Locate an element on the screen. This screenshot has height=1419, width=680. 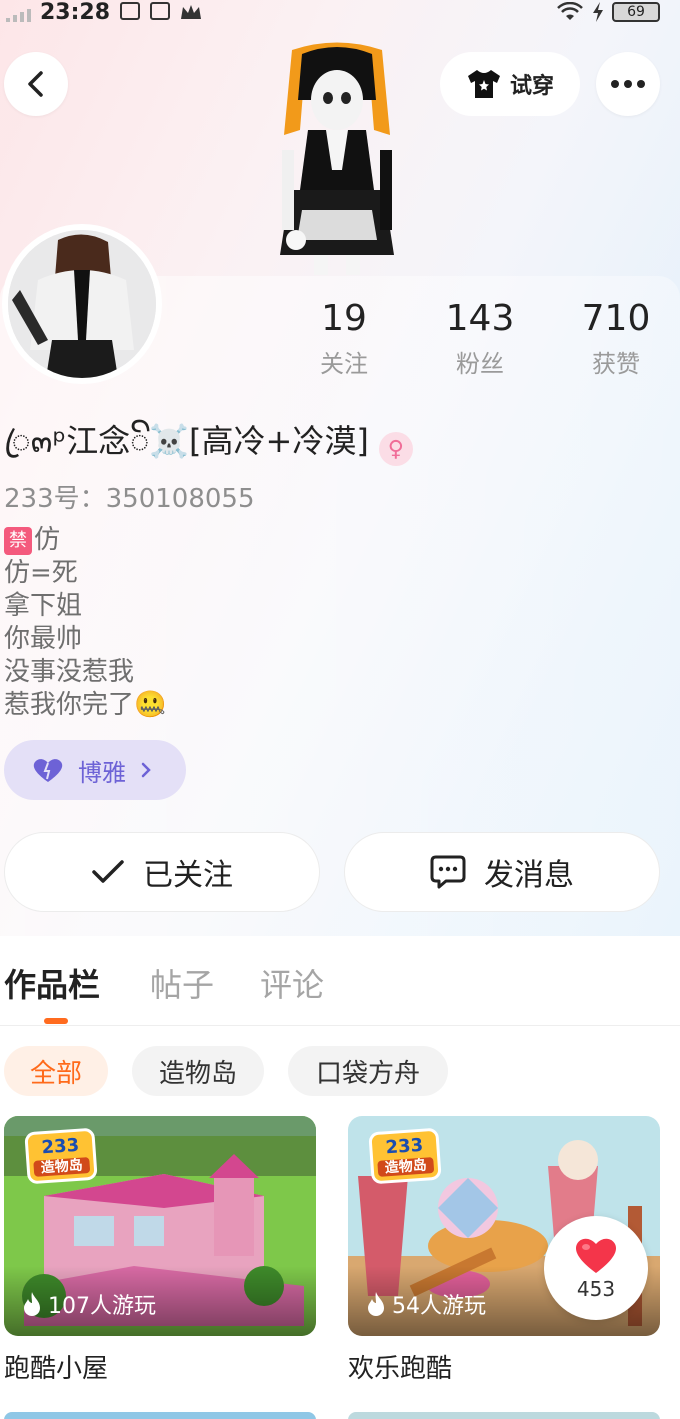
more-dots-icon is located at coordinates (628, 84).